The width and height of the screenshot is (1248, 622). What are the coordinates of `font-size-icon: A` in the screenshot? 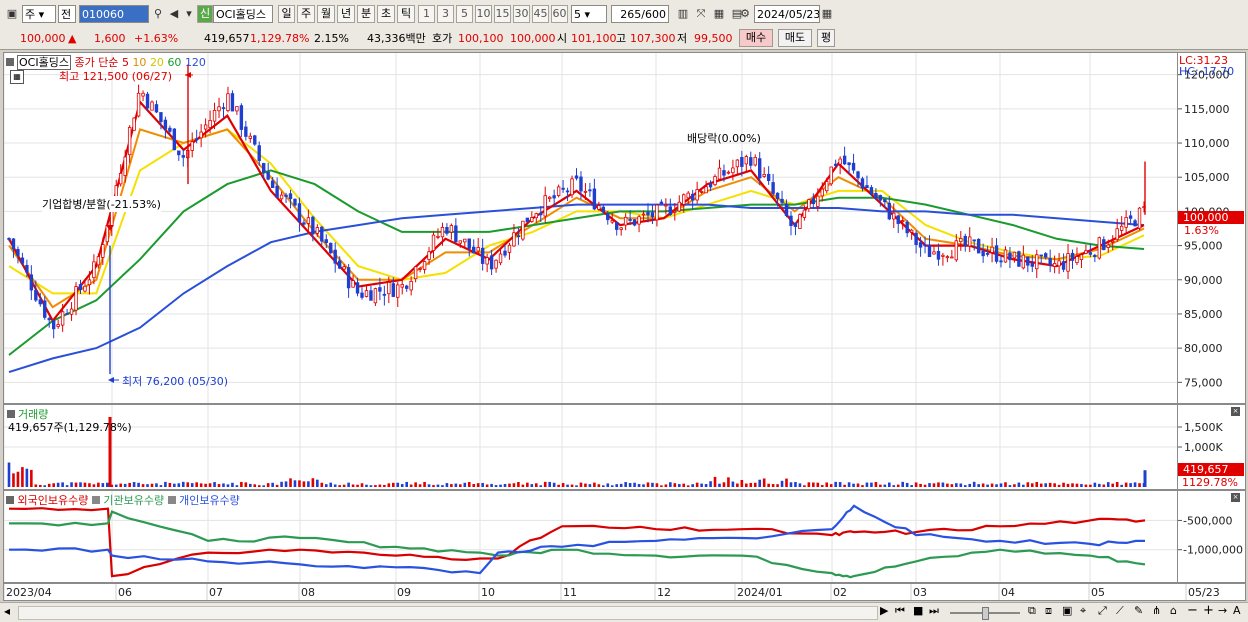 It's located at (1237, 610).